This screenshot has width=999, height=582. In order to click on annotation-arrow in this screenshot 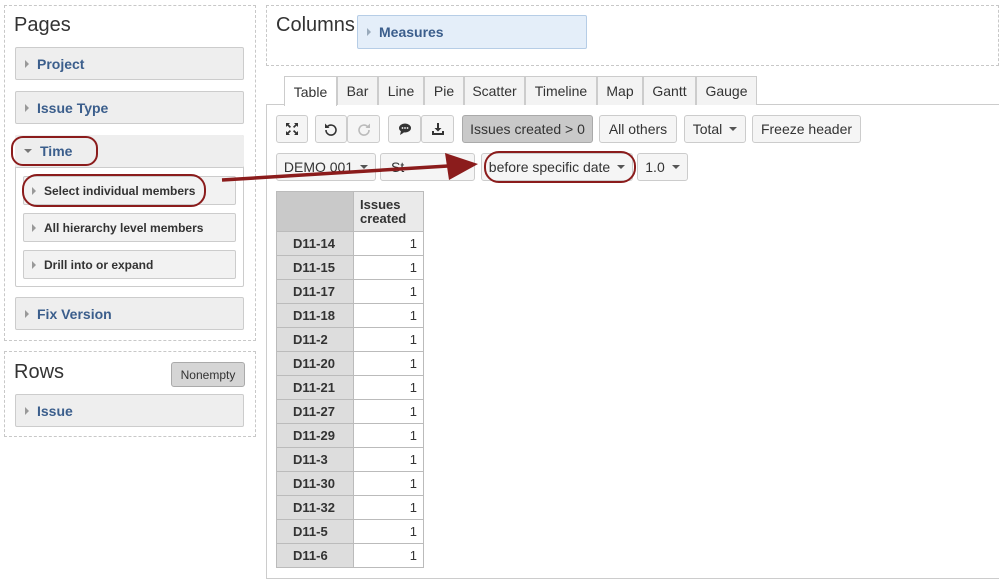, I will do `click(349, 167)`.